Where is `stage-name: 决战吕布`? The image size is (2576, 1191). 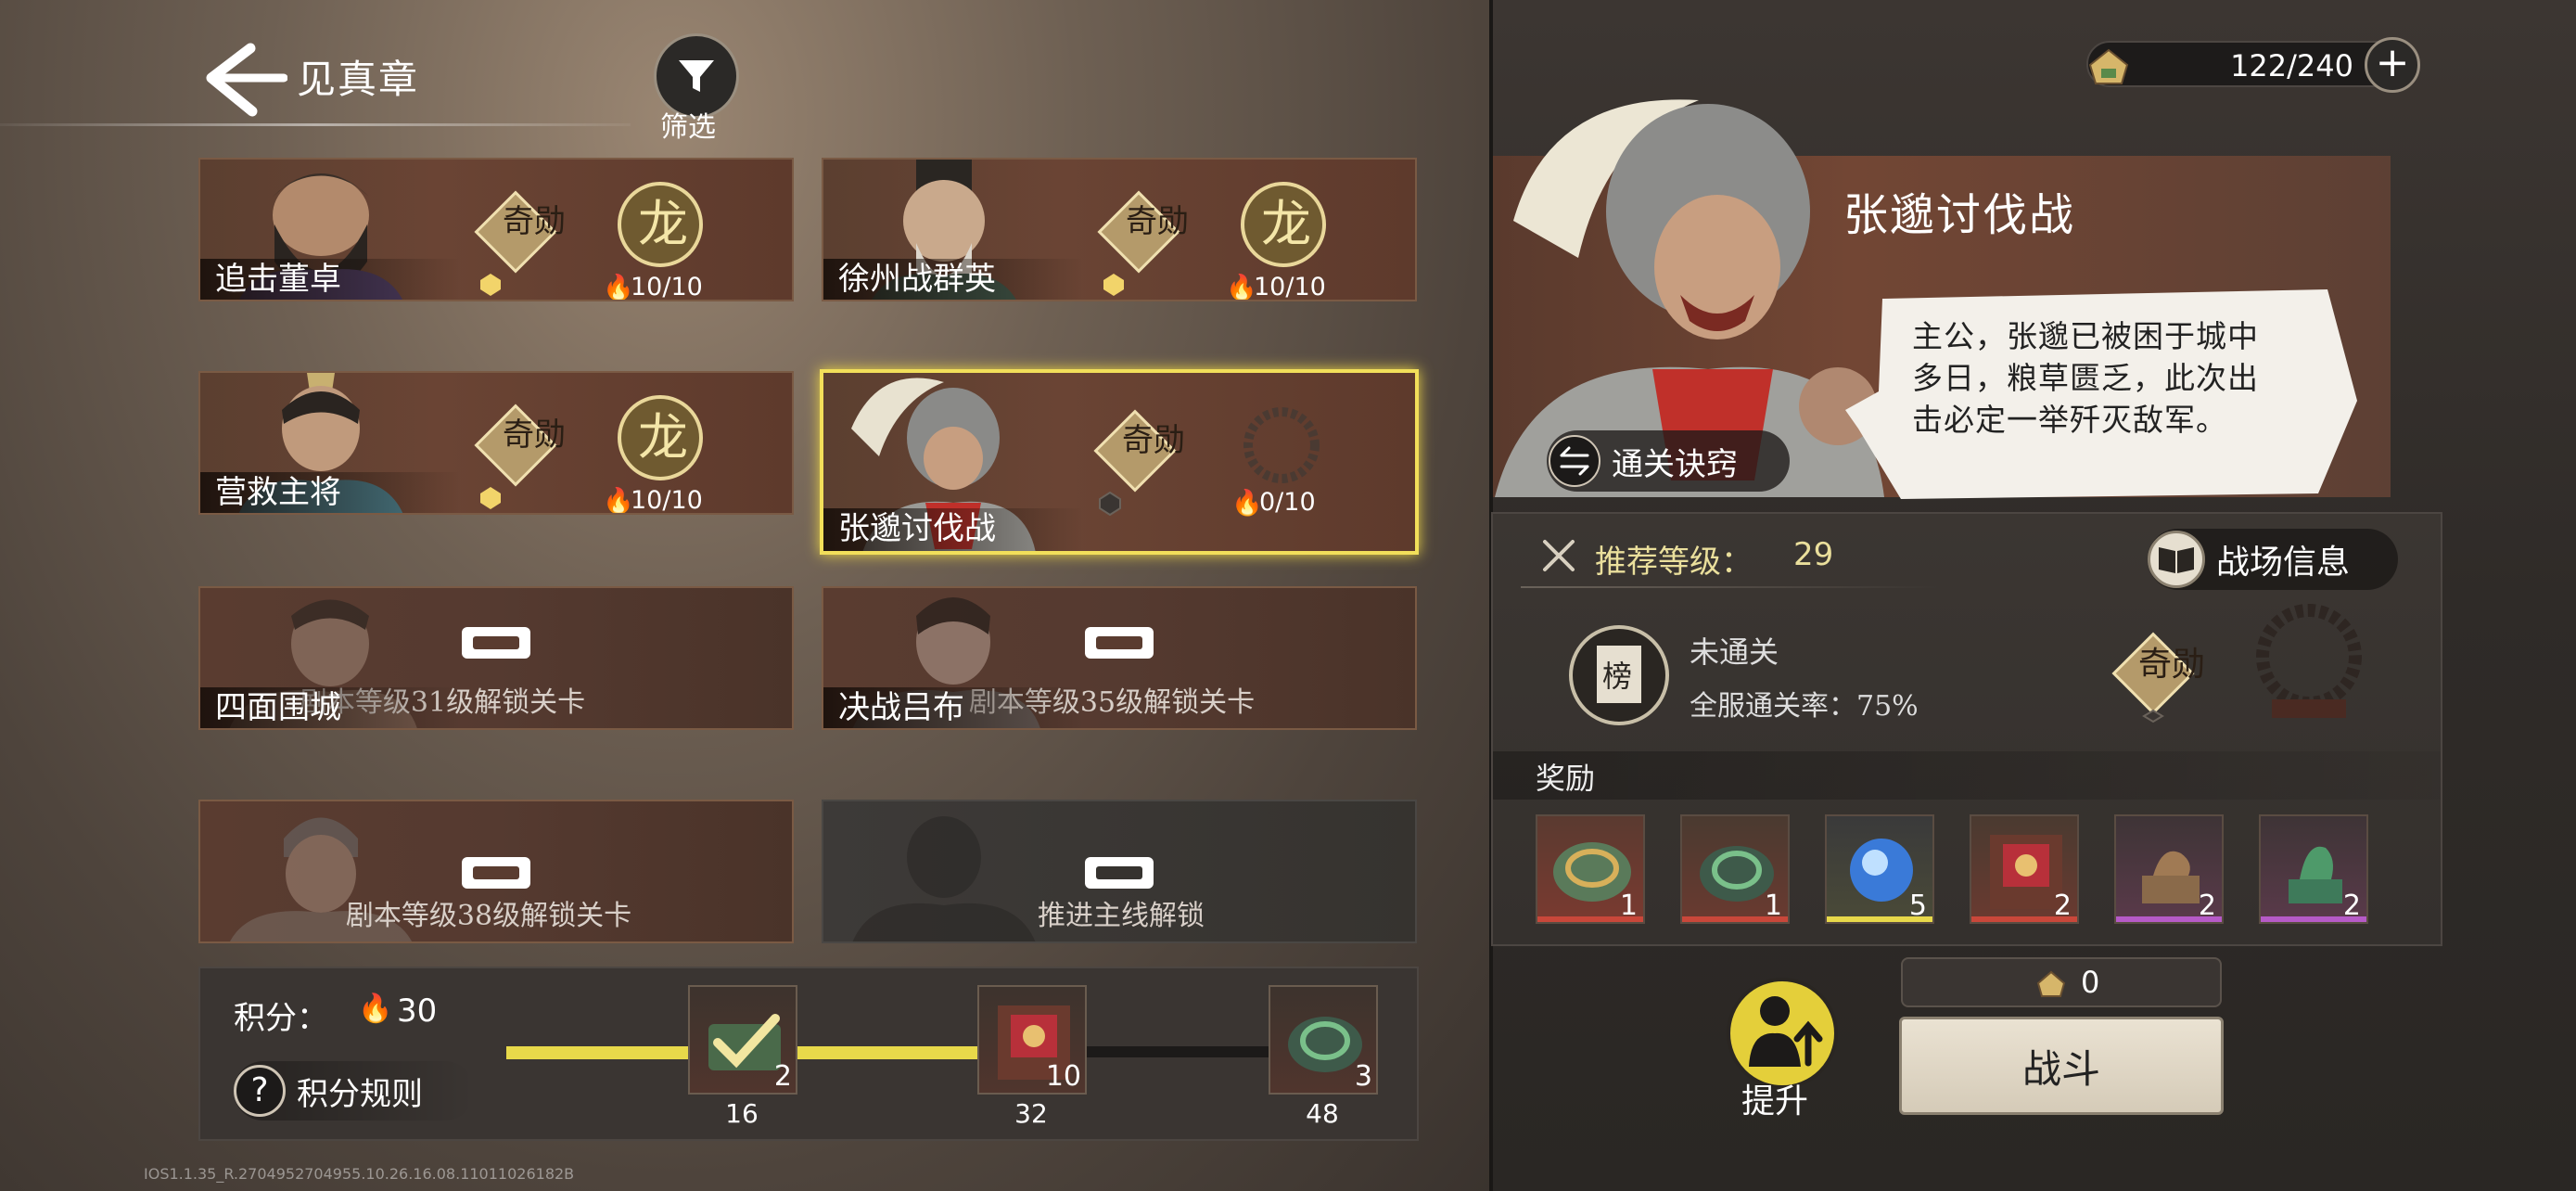
stage-name: 决战吕布 is located at coordinates (953, 707).